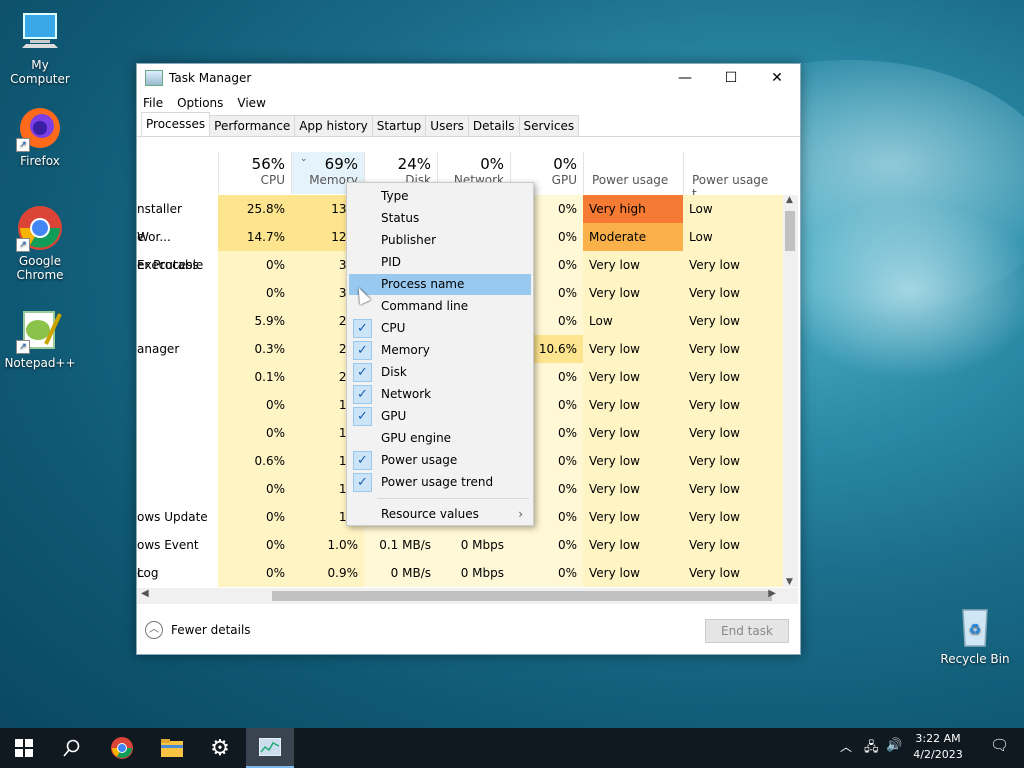 The width and height of the screenshot is (1024, 768). What do you see at coordinates (153, 103) in the screenshot?
I see `menu-file: File` at bounding box center [153, 103].